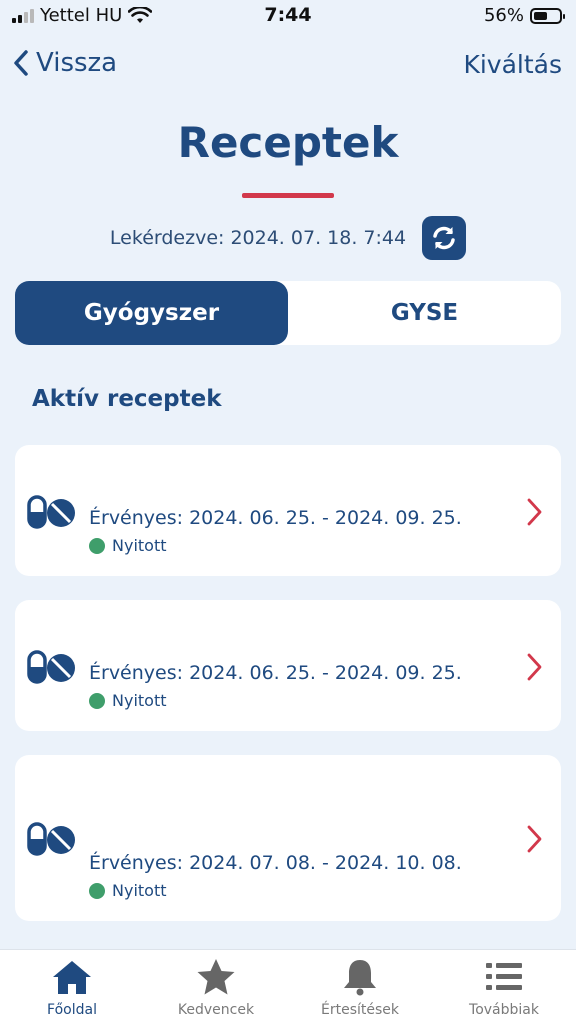 This screenshot has height=1024, width=576. I want to click on star-icon, so click(216, 977).